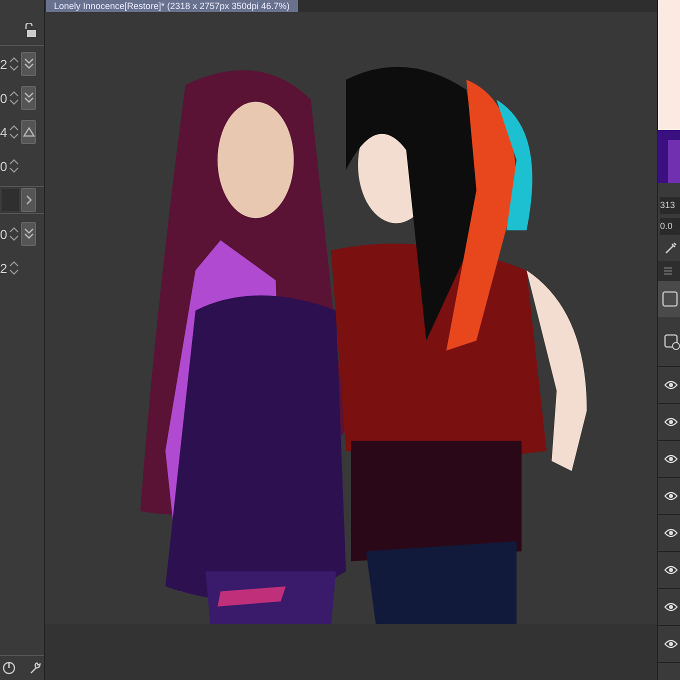 The image size is (680, 680). I want to click on new-layer-icon, so click(672, 342).